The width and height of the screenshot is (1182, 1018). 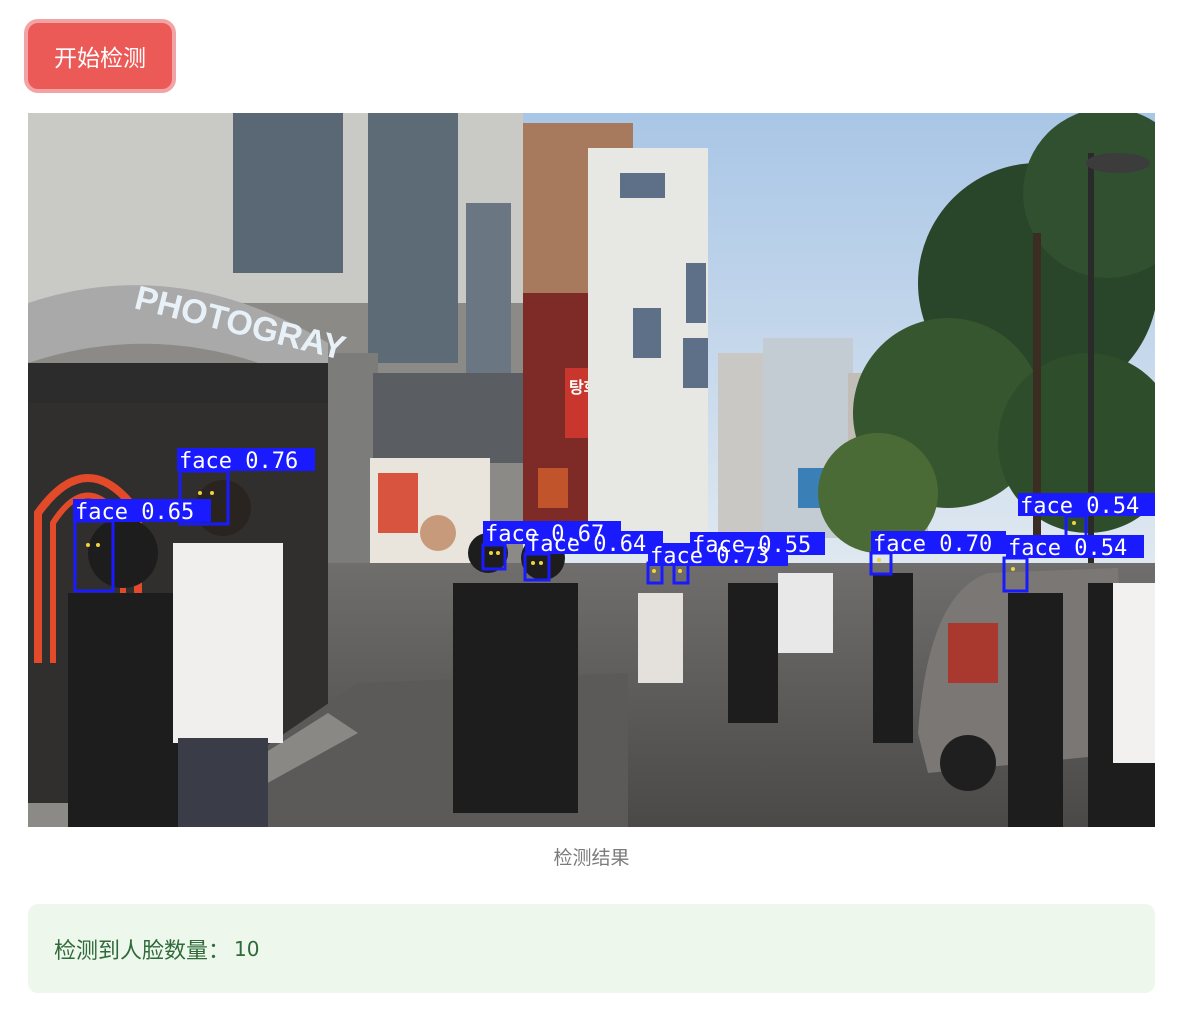 I want to click on result-caption: 检测结果, so click(x=591, y=858).